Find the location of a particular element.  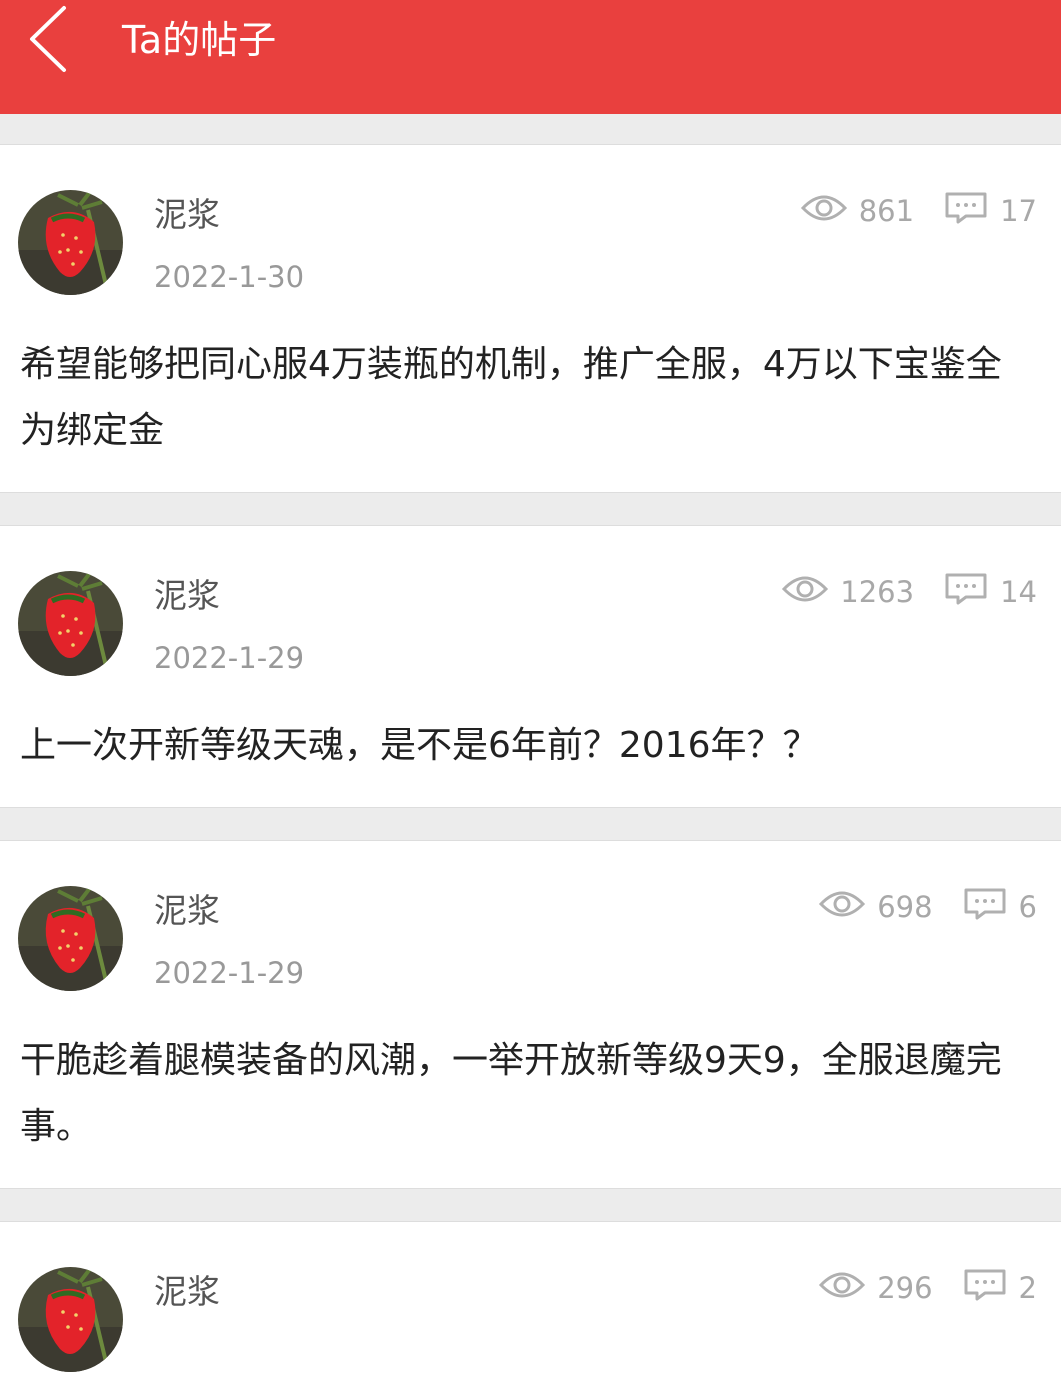

app-header: Ta的帖子 is located at coordinates (530, 57).